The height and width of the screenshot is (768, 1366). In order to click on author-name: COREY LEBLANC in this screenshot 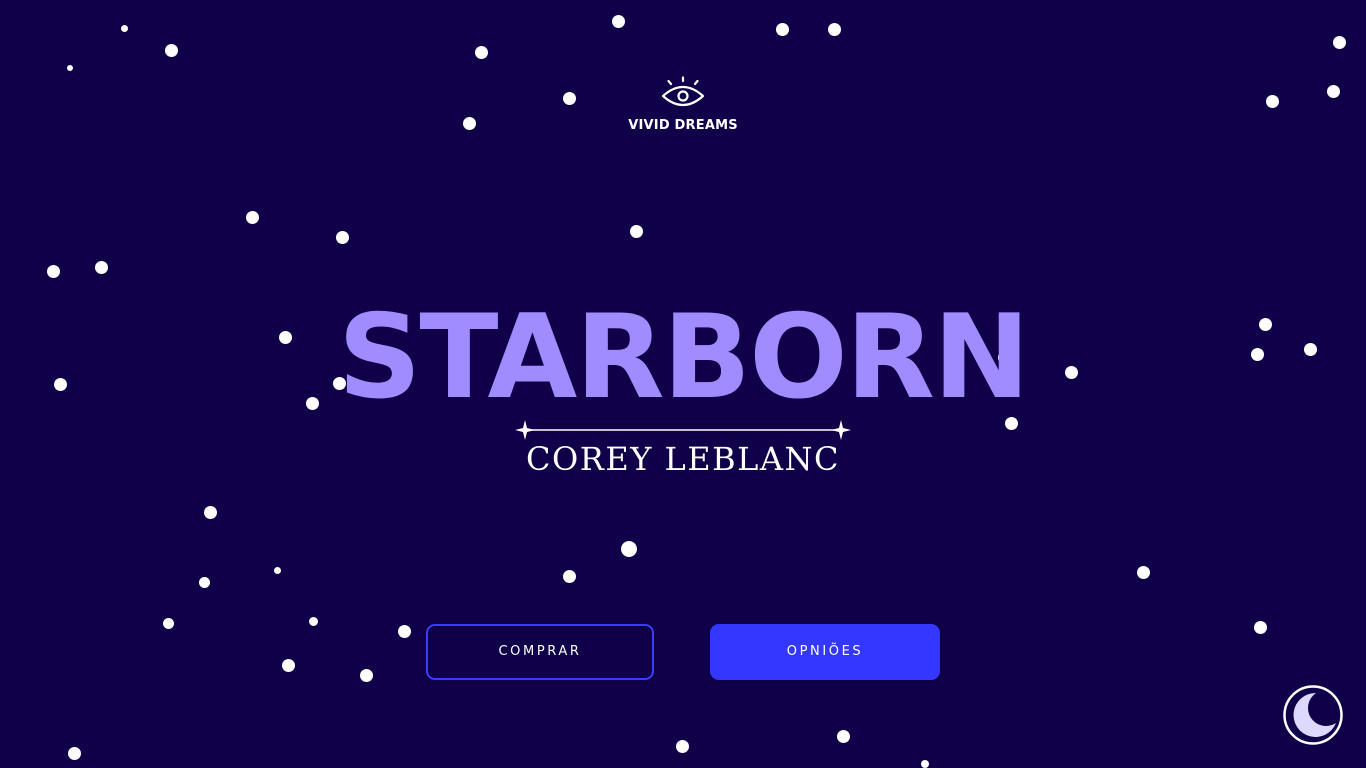, I will do `click(683, 459)`.